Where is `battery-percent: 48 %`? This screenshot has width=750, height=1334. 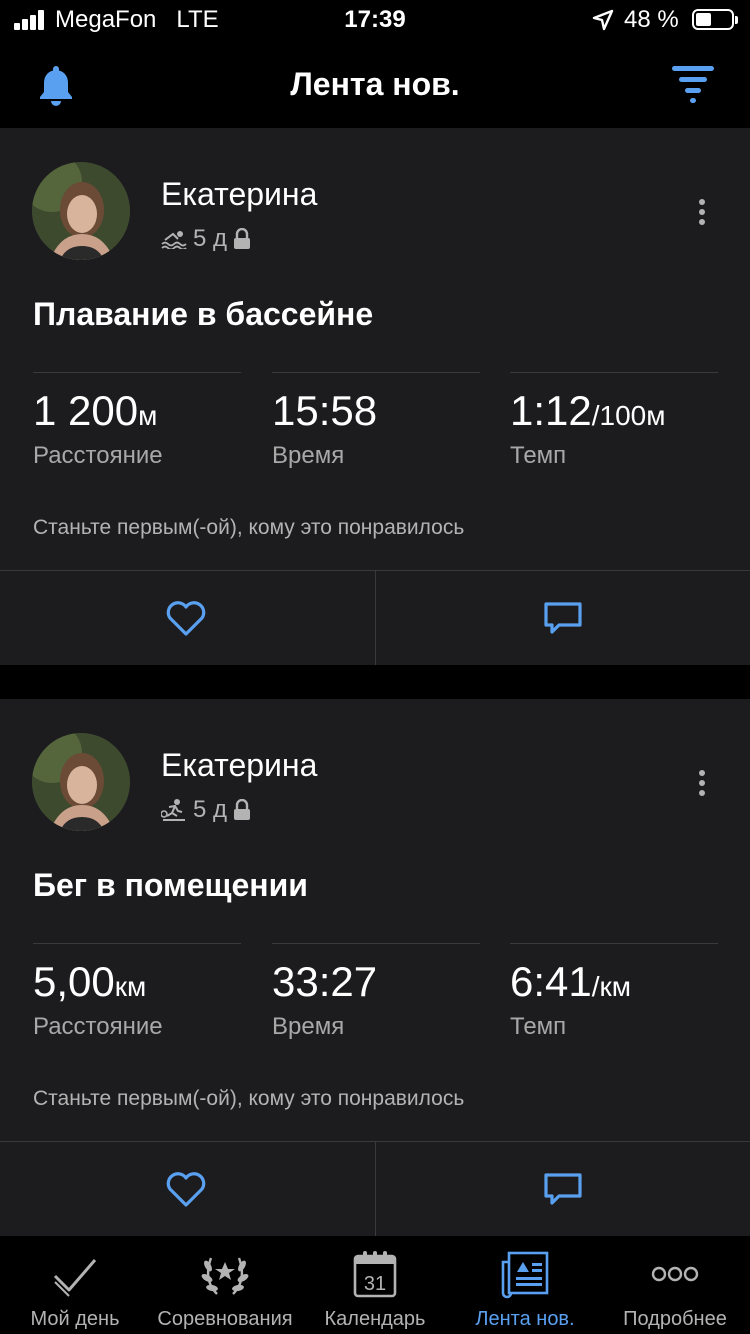
battery-percent: 48 % is located at coordinates (651, 19).